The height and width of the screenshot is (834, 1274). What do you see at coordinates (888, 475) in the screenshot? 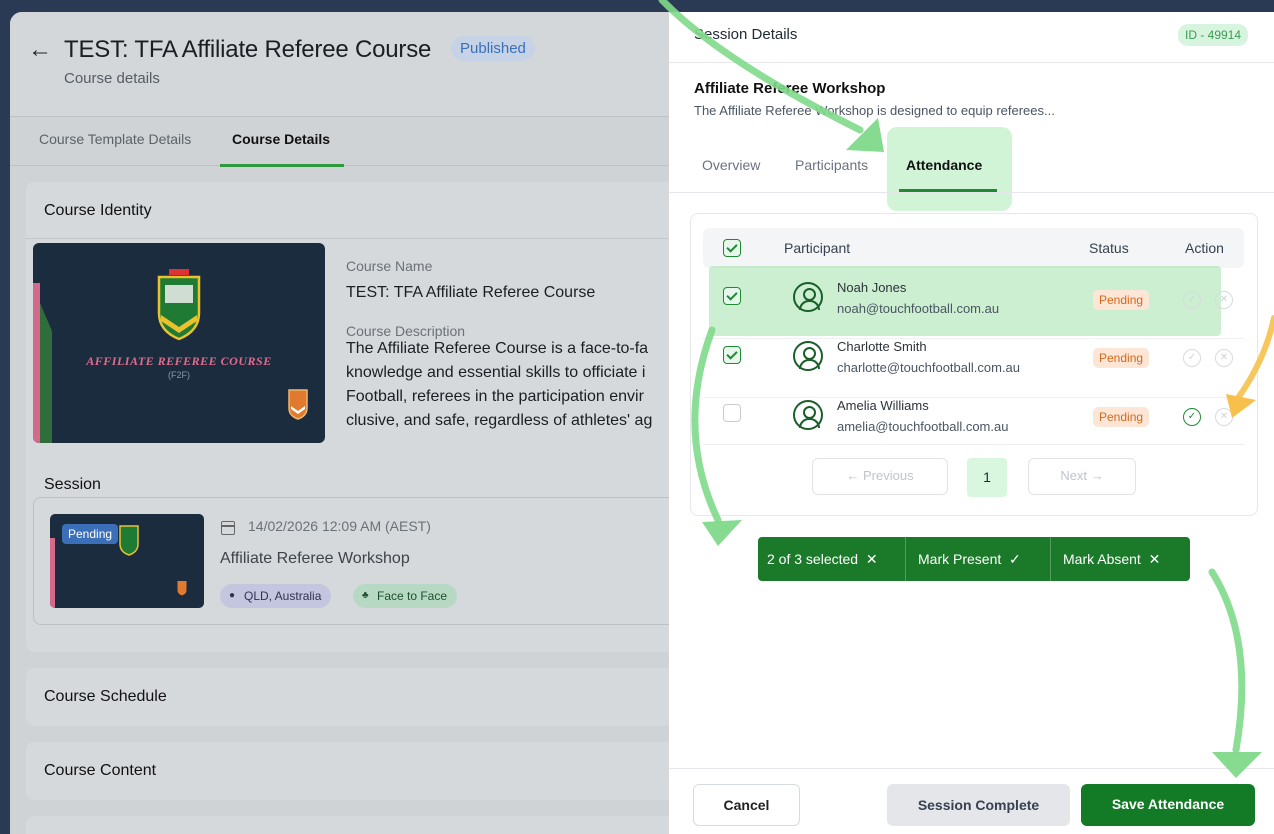
I see `previous-label: Previous` at bounding box center [888, 475].